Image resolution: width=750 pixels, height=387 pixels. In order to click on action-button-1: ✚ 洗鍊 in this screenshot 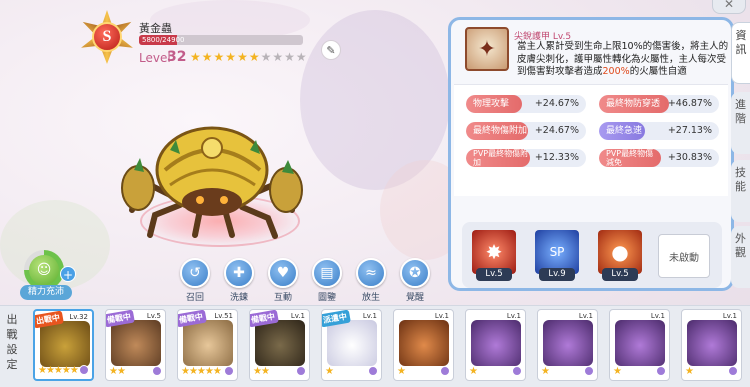, I will do `click(239, 280)`.